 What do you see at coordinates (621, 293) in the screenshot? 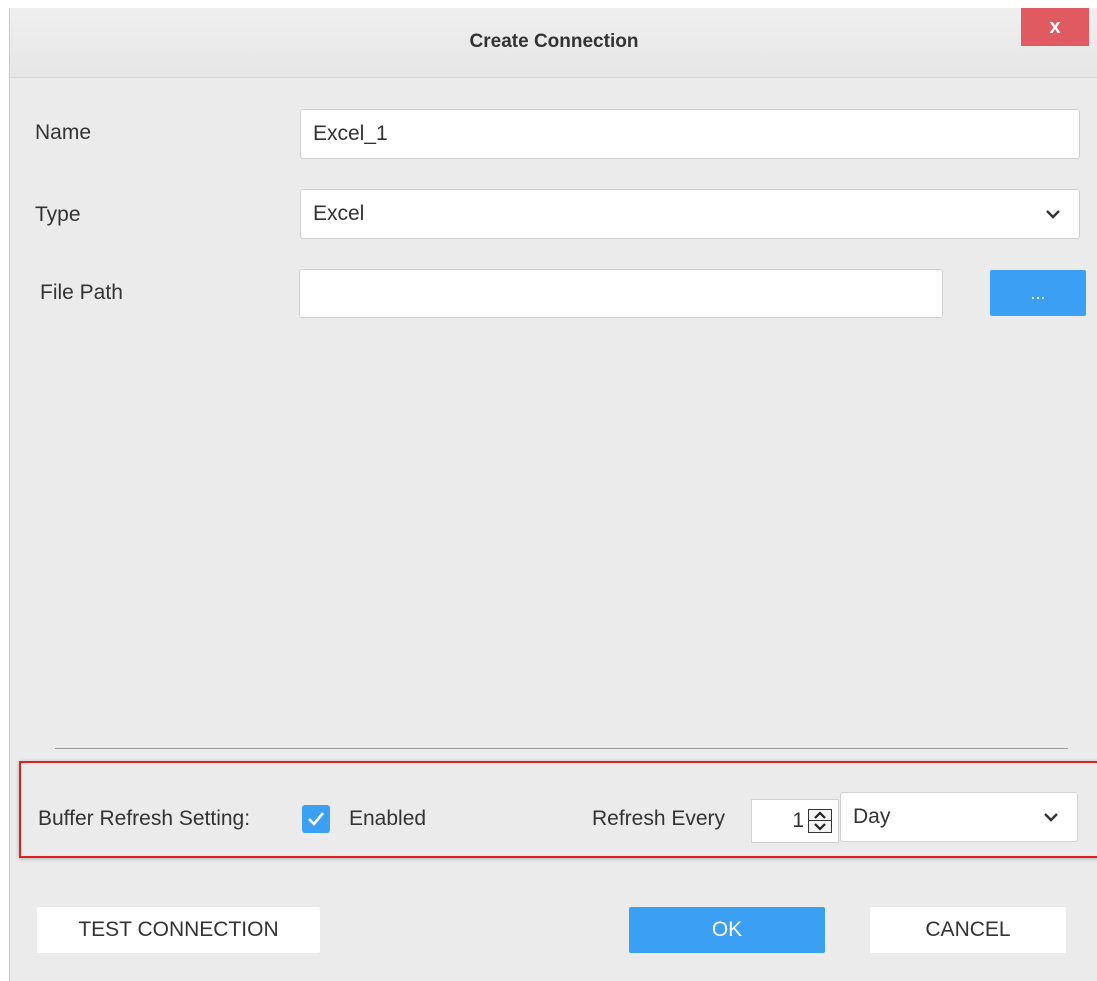
I see `file-path-input` at bounding box center [621, 293].